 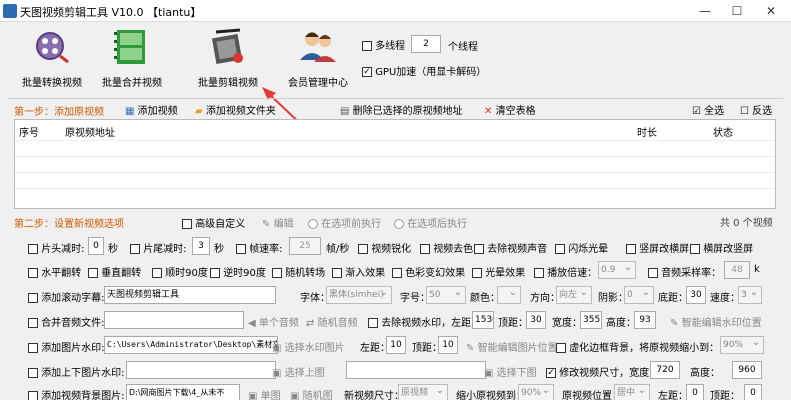 I want to click on hflip-option: 水平翻转, so click(x=54, y=271).